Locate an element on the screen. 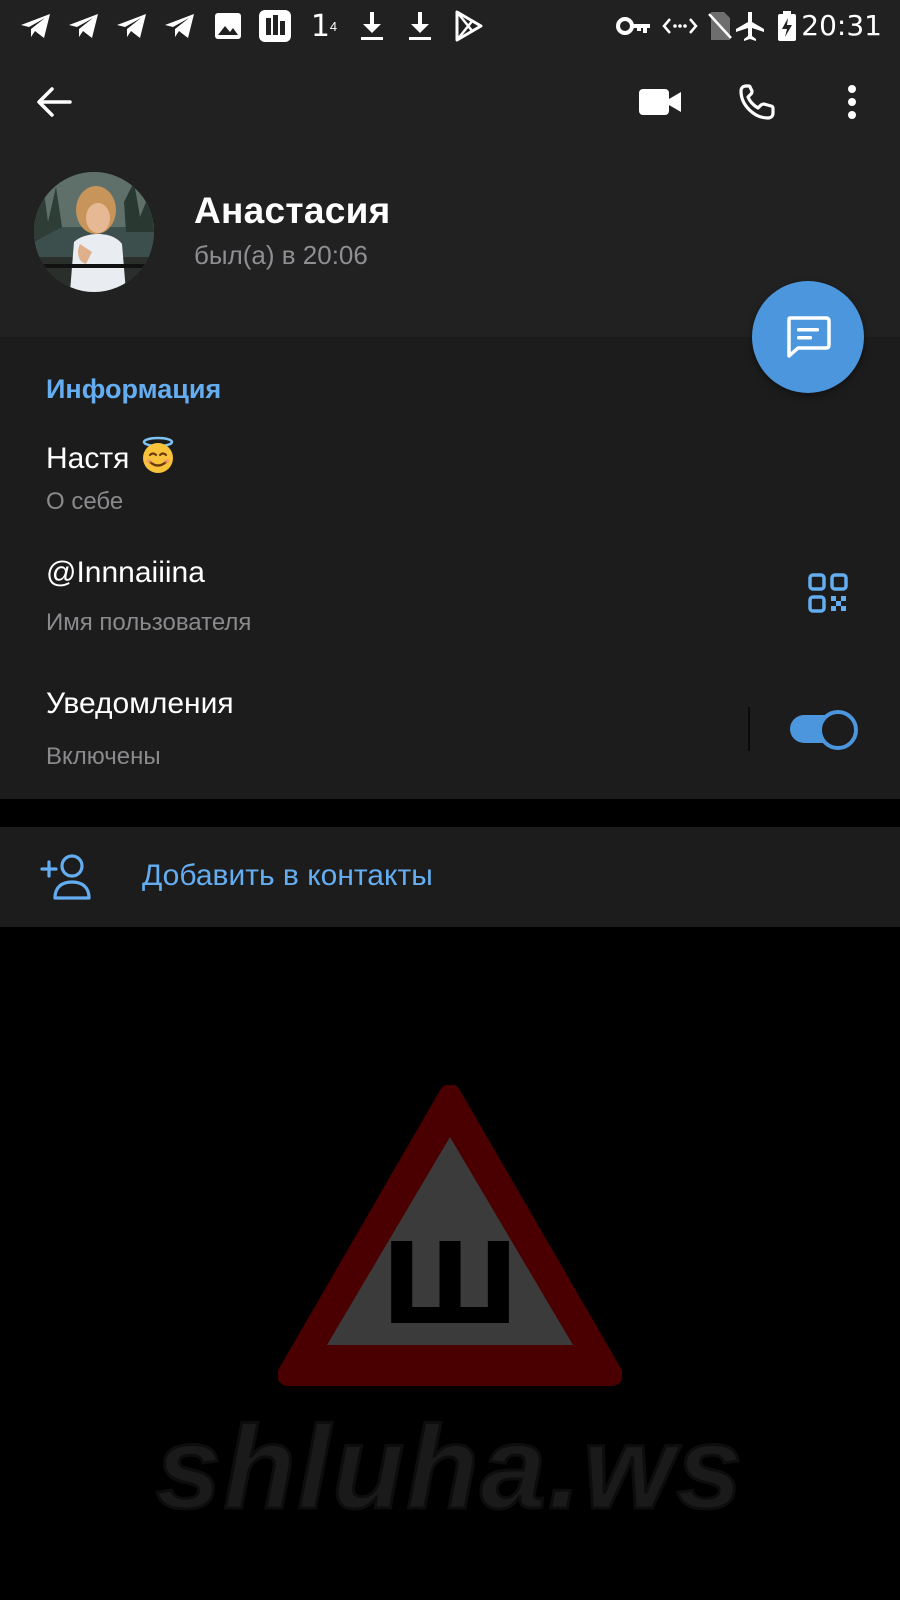  sign-letter: Ш is located at coordinates (450, 1285).